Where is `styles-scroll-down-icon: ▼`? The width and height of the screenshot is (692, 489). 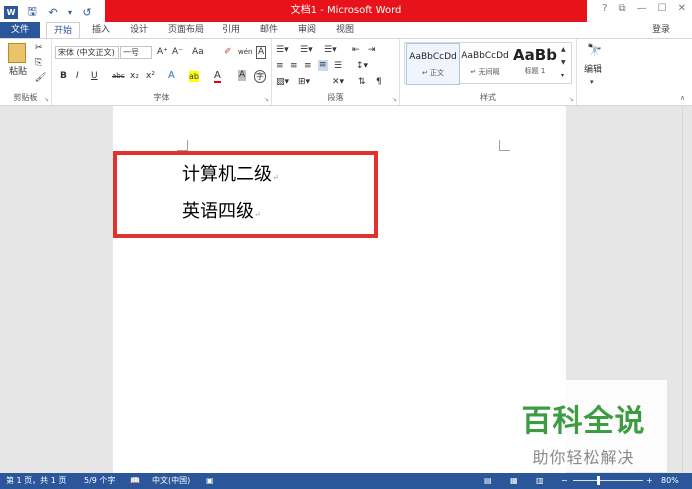 styles-scroll-down-icon: ▼ is located at coordinates (563, 62).